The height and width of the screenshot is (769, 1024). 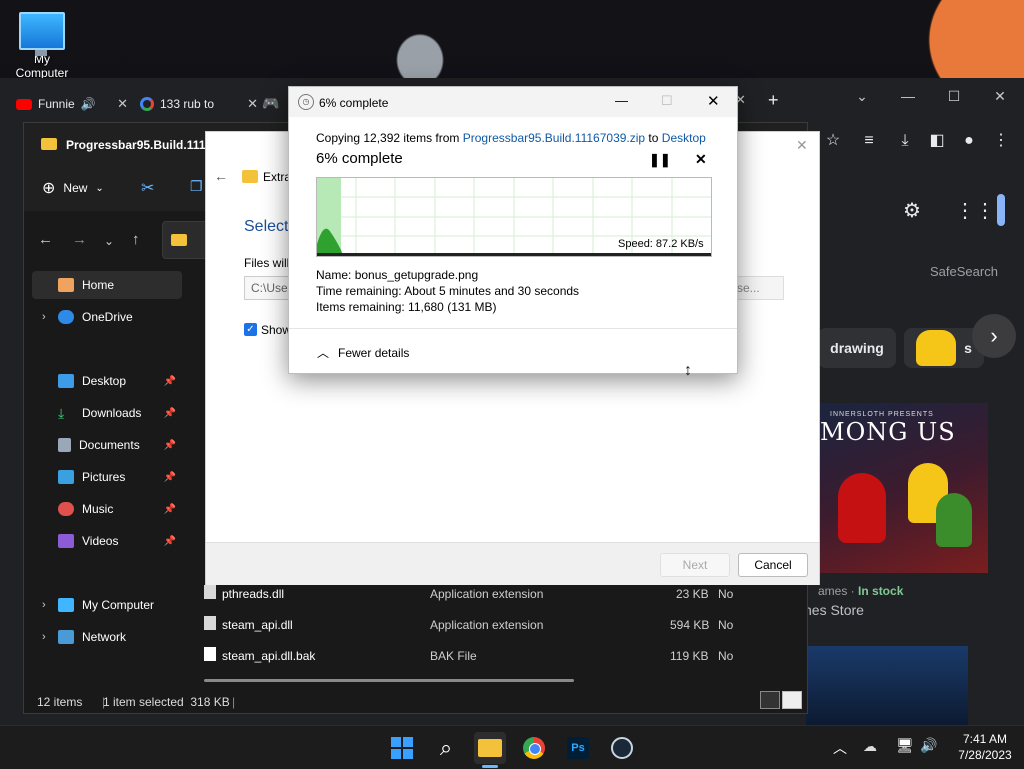 What do you see at coordinates (270, 103) in the screenshot?
I see `gamepad-icon: 🎮` at bounding box center [270, 103].